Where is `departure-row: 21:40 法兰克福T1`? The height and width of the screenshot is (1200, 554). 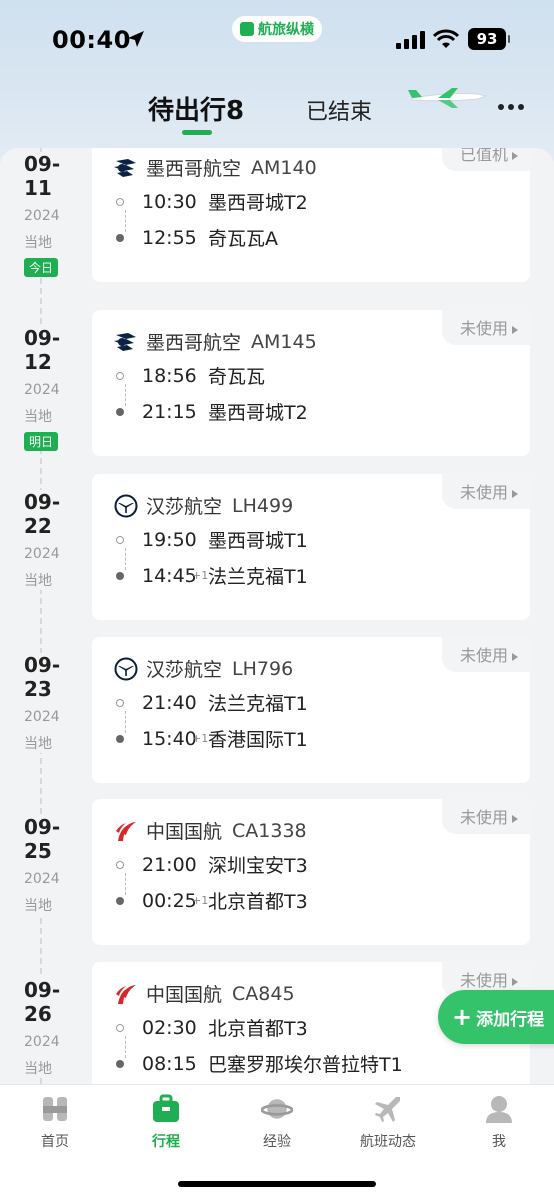 departure-row: 21:40 法兰克福T1 is located at coordinates (211, 702).